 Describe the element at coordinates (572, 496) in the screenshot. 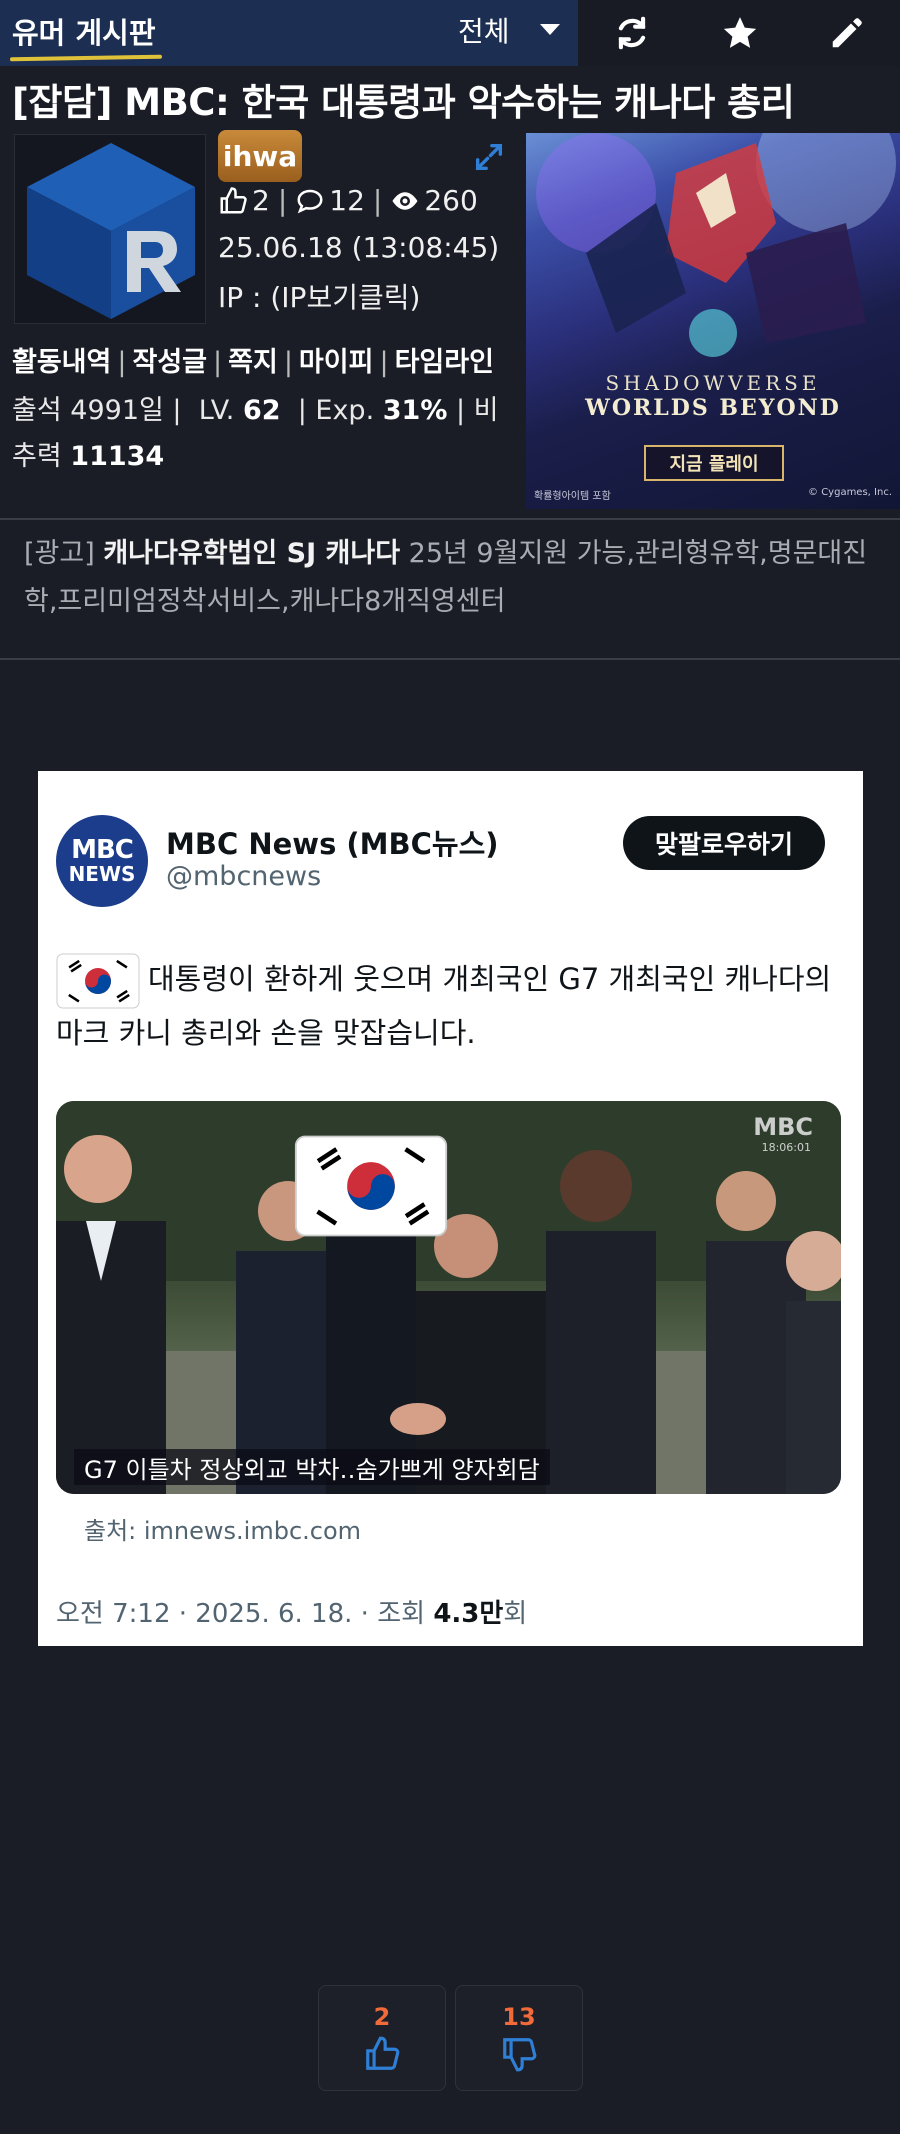

I see `ad-note: 확률형아이템 포함` at that location.